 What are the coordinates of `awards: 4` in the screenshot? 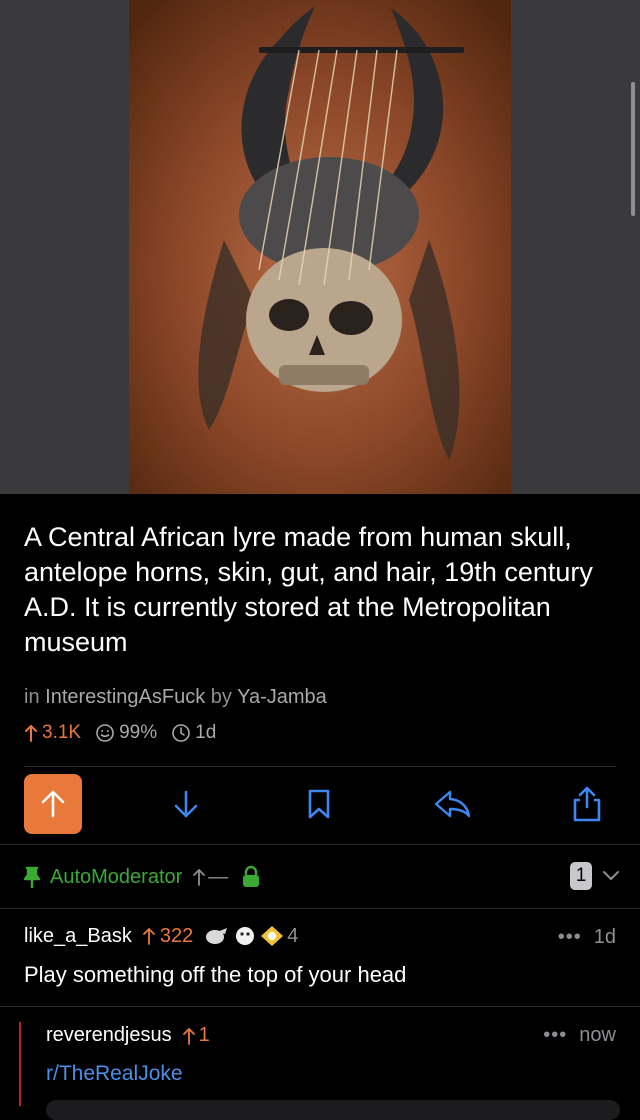 It's located at (250, 936).